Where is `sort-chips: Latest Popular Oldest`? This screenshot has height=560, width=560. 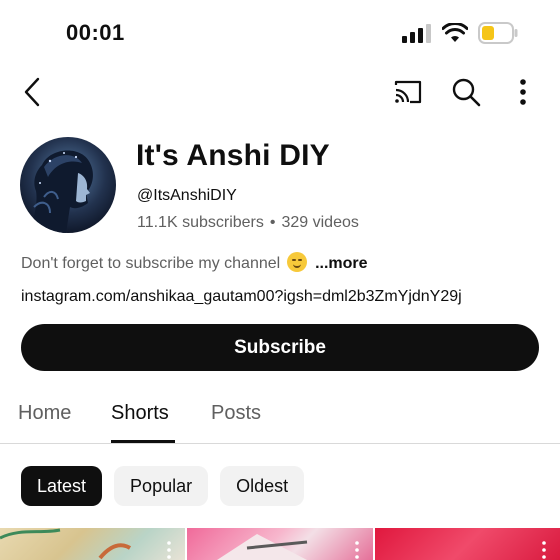
sort-chips: Latest Popular Oldest is located at coordinates (163, 486).